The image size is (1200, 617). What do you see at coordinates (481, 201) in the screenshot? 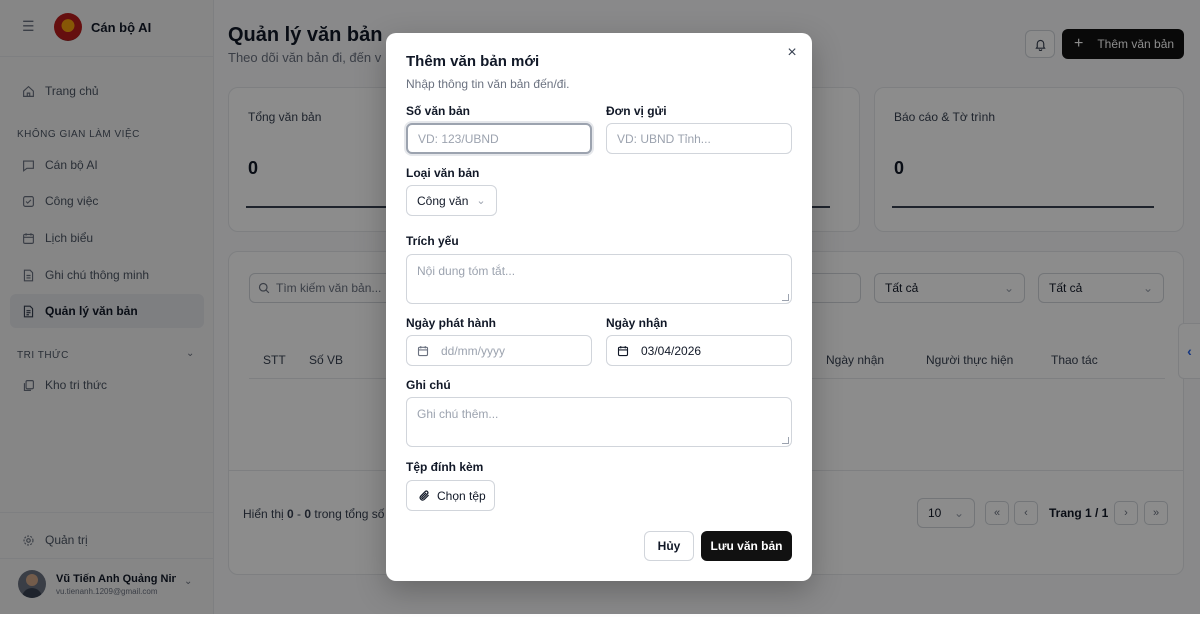
I see `chevron-down-icon: ⌄` at bounding box center [481, 201].